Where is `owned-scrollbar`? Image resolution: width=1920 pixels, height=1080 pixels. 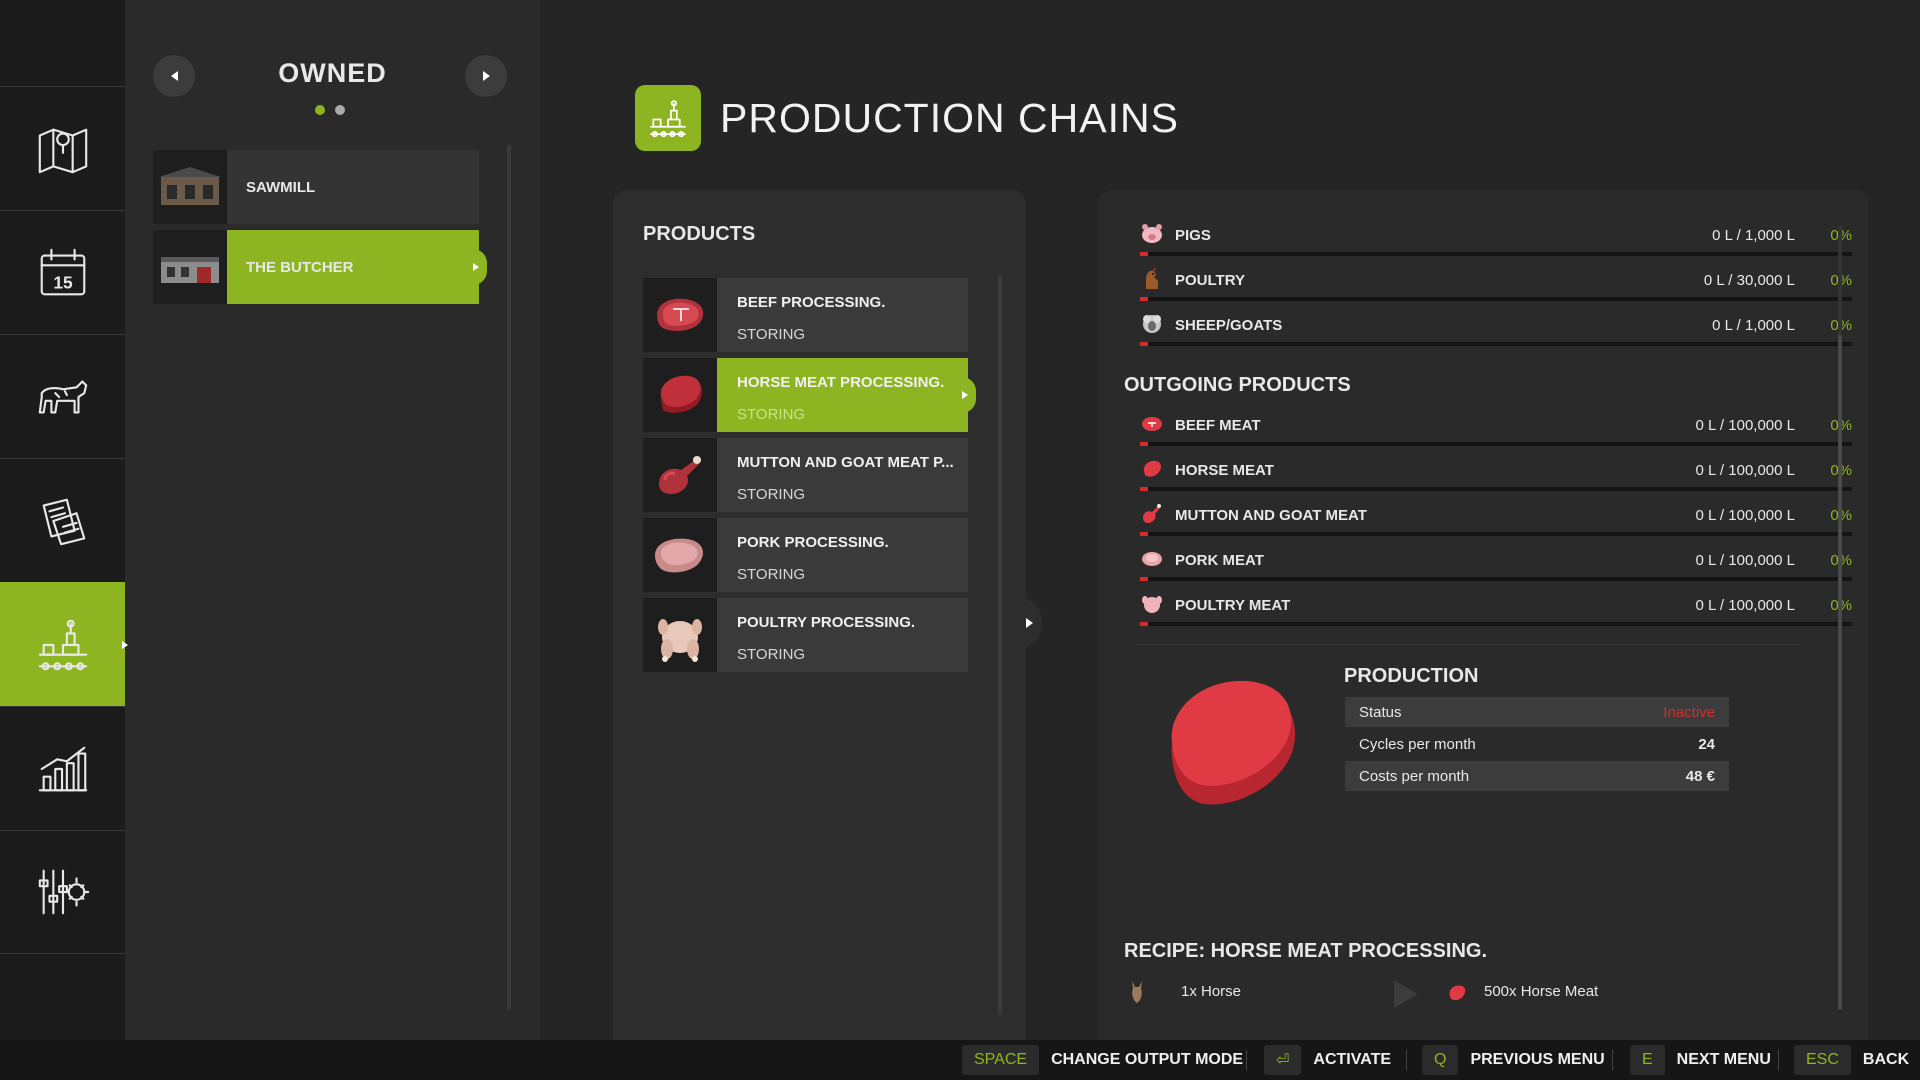
owned-scrollbar is located at coordinates (509, 577).